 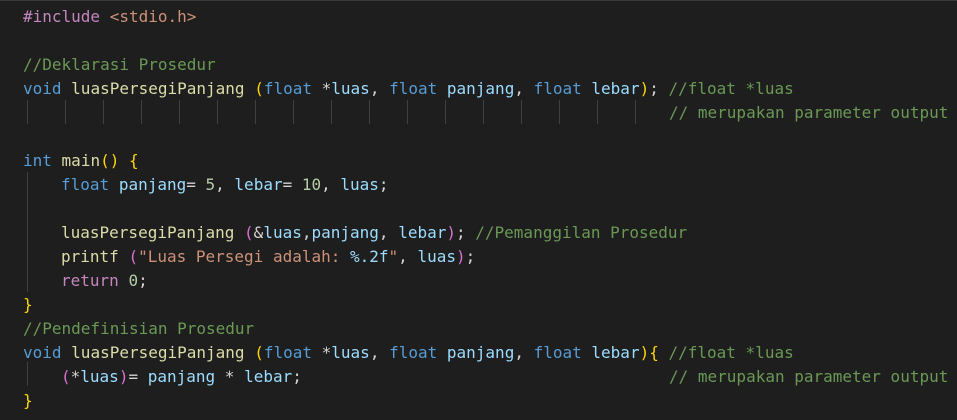 I want to click on code-line: return 0;, so click(x=104, y=281).